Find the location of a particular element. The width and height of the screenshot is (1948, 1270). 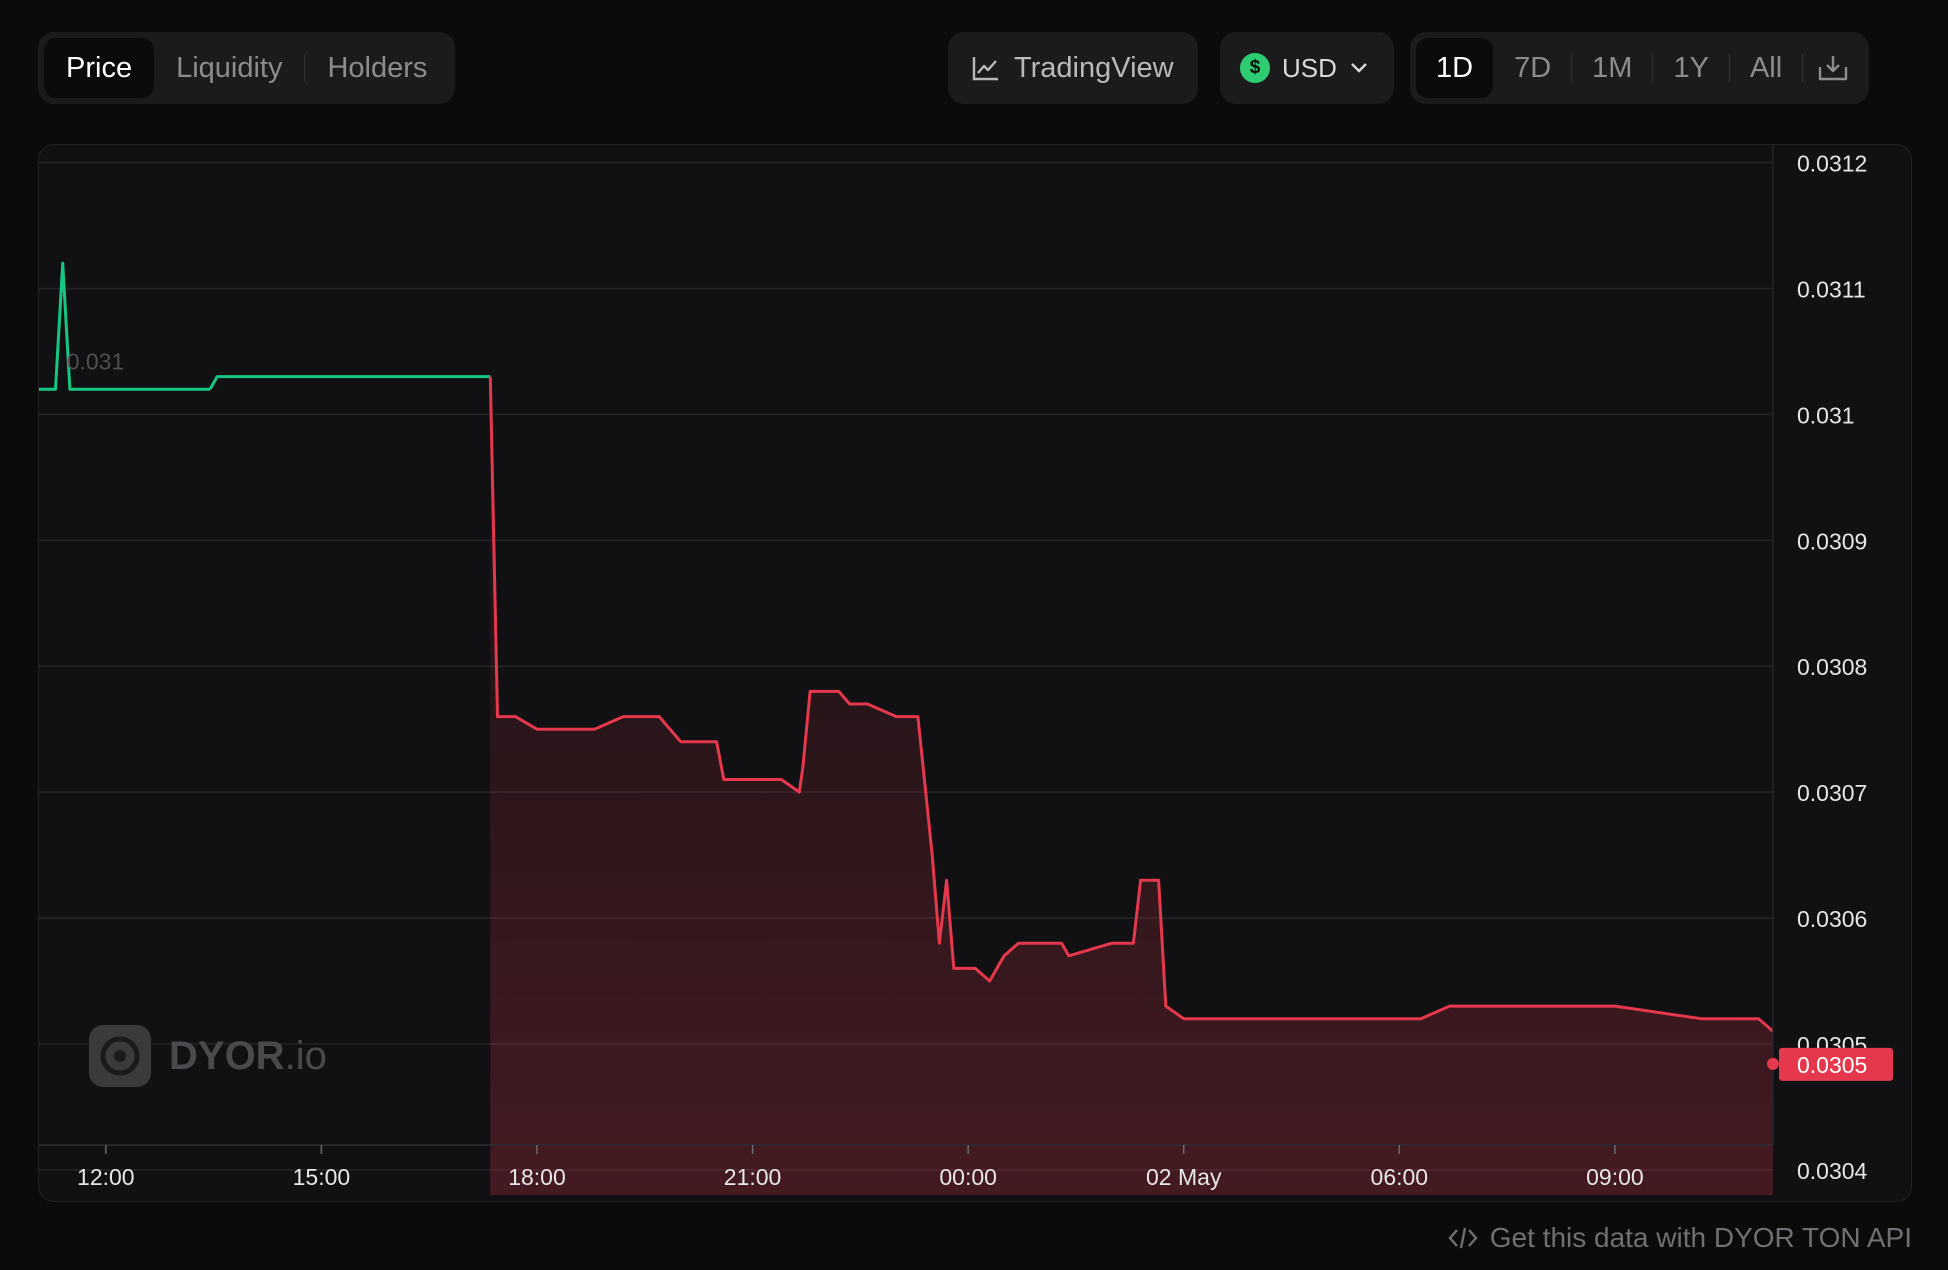

x-tick-label: 12:00 is located at coordinates (106, 1177).